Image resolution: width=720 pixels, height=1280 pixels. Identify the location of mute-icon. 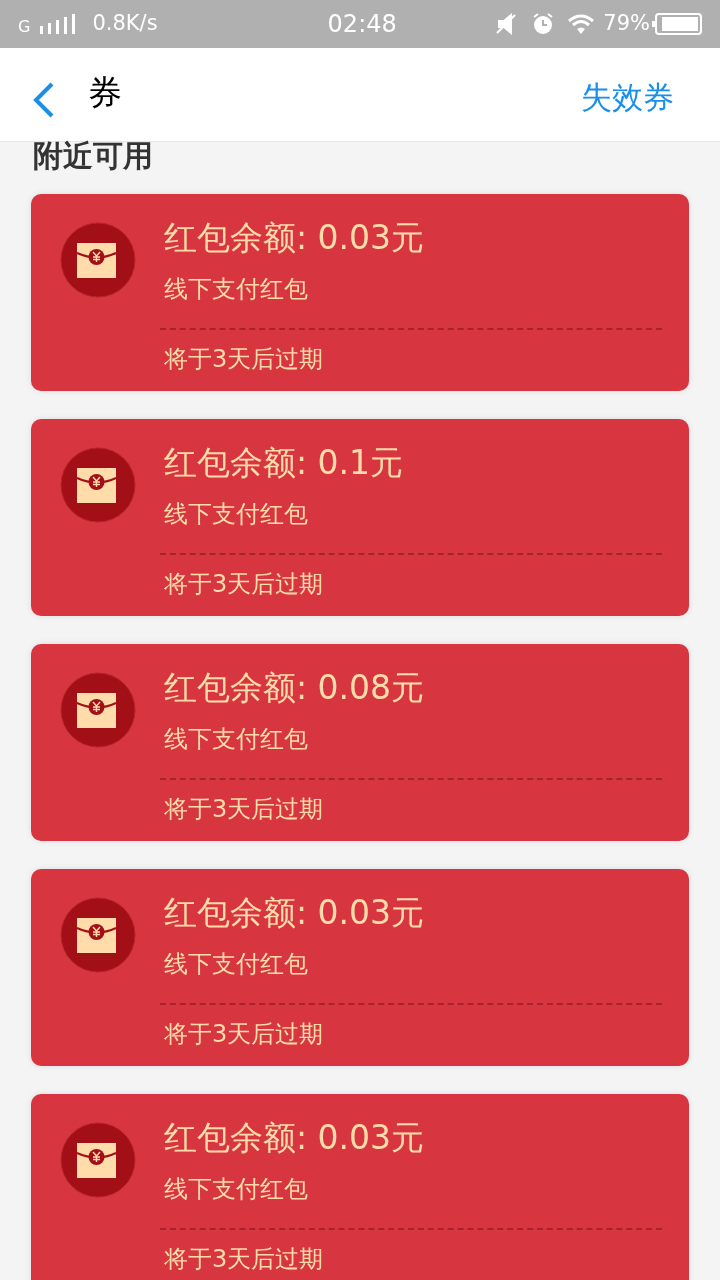
(506, 24).